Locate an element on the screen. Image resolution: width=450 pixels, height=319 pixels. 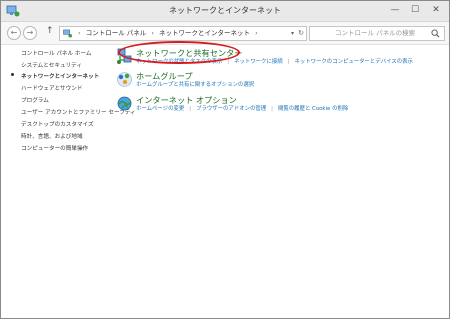
window-title: ネットワークとインターネット is located at coordinates (225, 10).